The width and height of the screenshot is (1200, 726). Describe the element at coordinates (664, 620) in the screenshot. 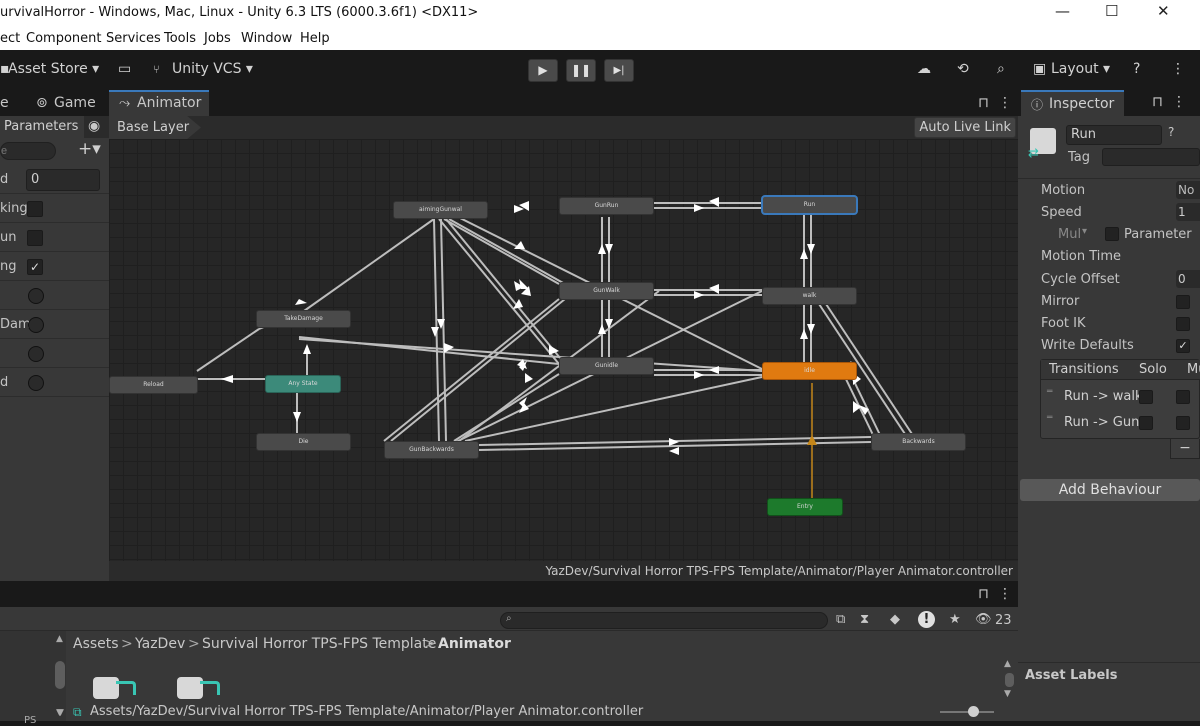

I see `project-search-input` at that location.